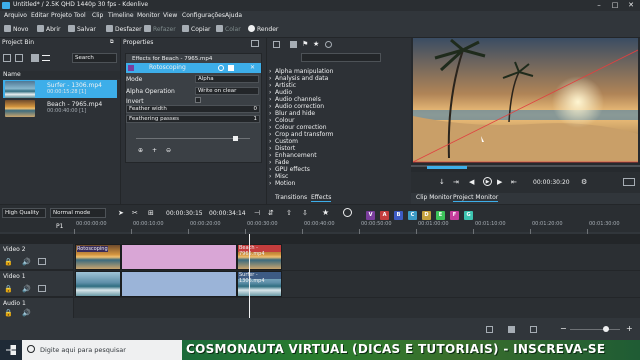  I want to click on effect-category-item: Custom, so click(286, 141).